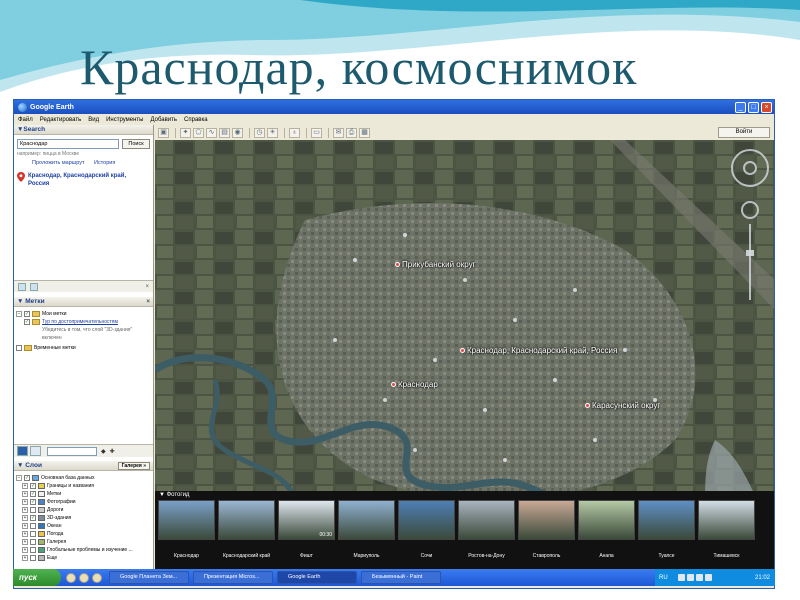  I want to click on places-panel-header: ▼ Метки ×, so click(83, 302).